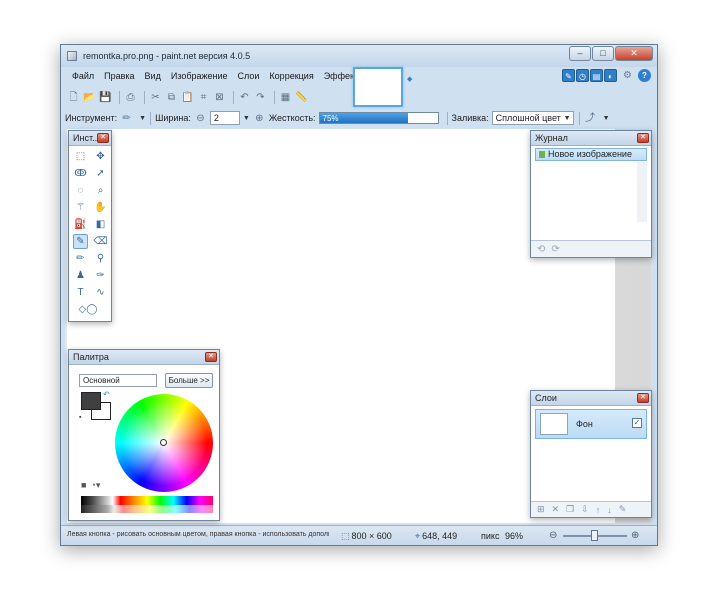 This screenshot has height=595, width=720. Describe the element at coordinates (144, 357) in the screenshot. I see `palette-panel-header: Палитра ✕` at that location.